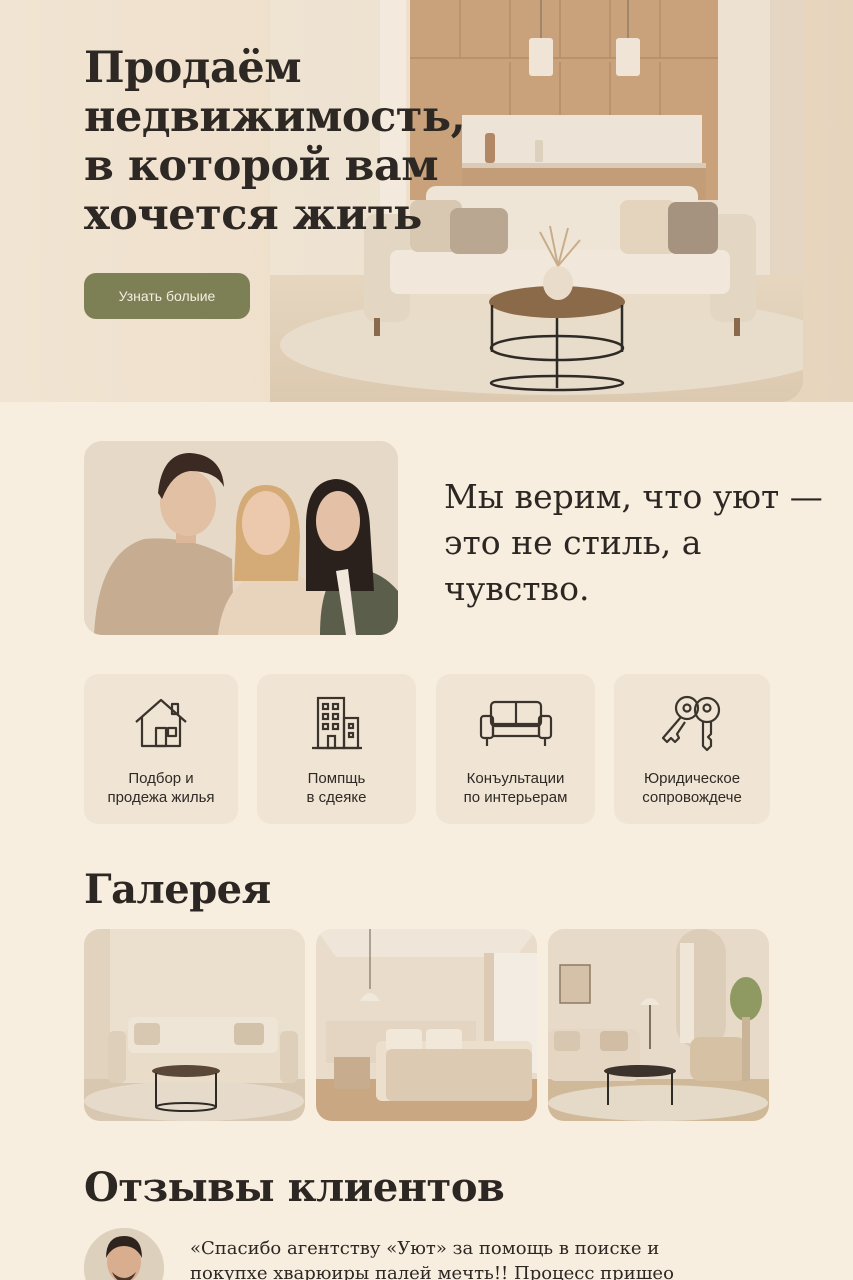  Describe the element at coordinates (336, 788) in the screenshot. I see `service-label: Помпщь в сдеяке` at that location.